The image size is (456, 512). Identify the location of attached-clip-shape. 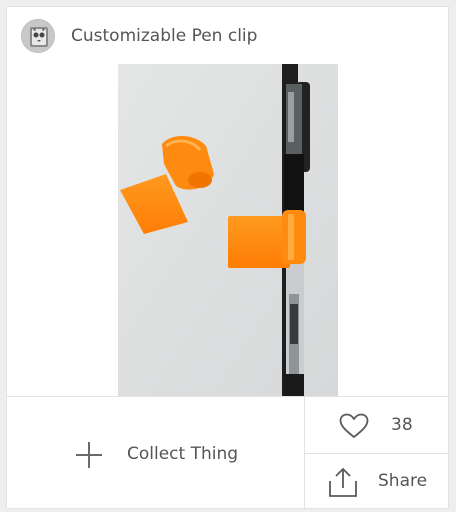
(267, 239).